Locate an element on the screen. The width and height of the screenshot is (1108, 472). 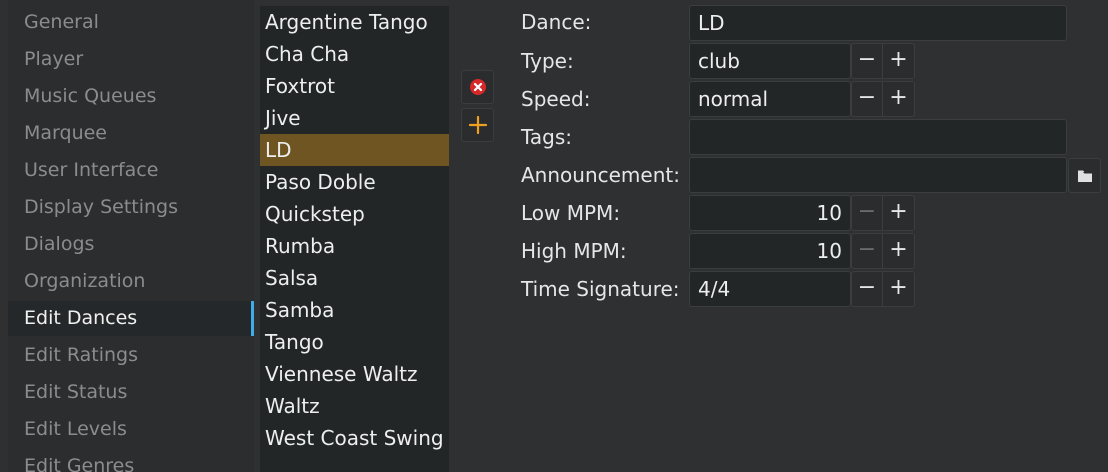
type-label: Type: is located at coordinates (547, 61).